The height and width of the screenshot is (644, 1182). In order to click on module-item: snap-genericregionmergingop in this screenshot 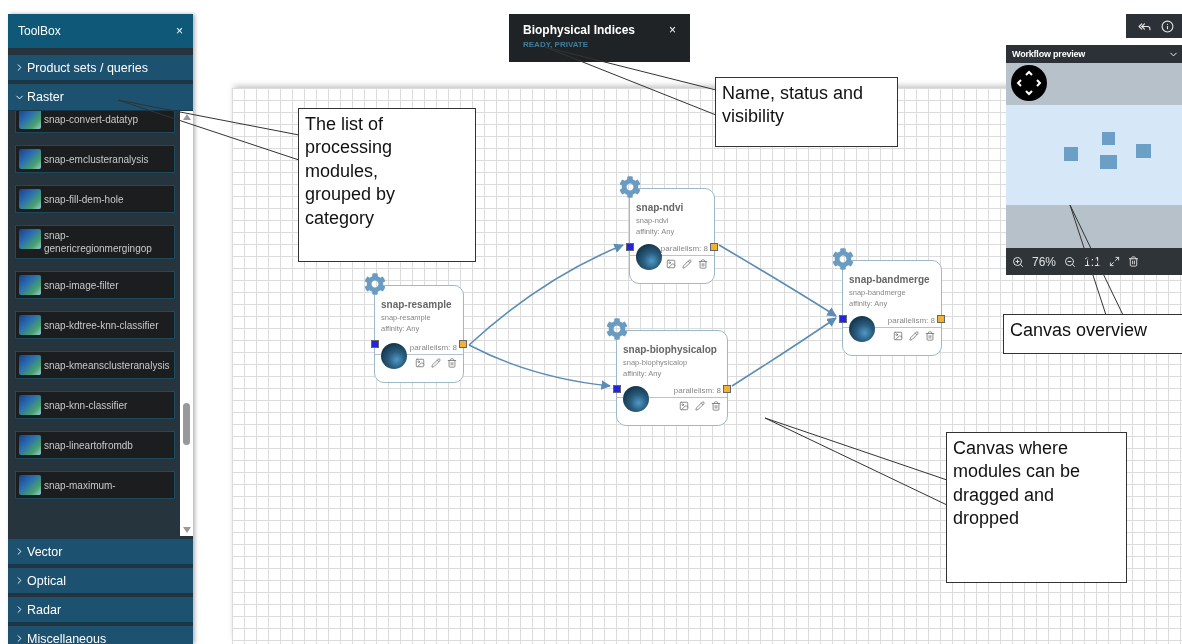, I will do `click(95, 242)`.